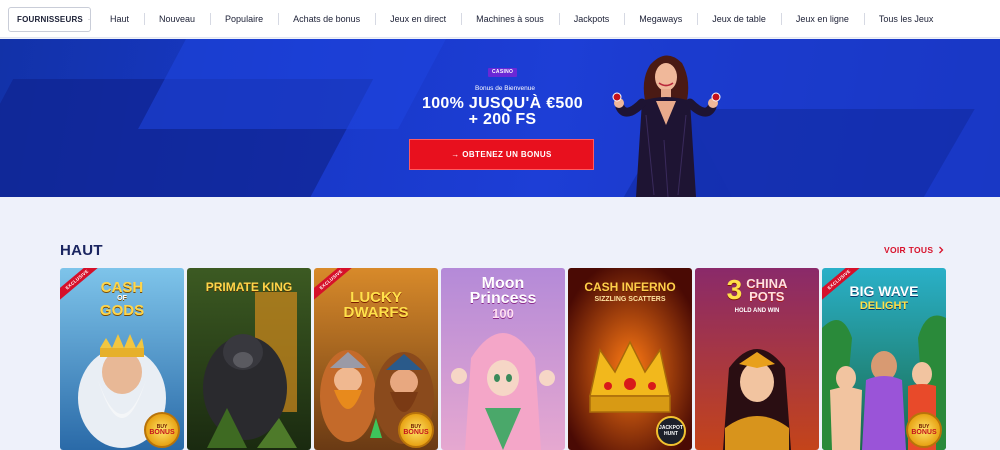  I want to click on game-title: CASH INFERNO, so click(630, 287).